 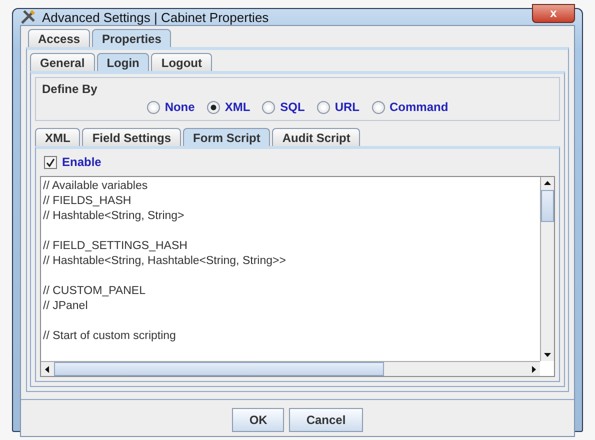 I want to click on radio-option: None, so click(x=170, y=107).